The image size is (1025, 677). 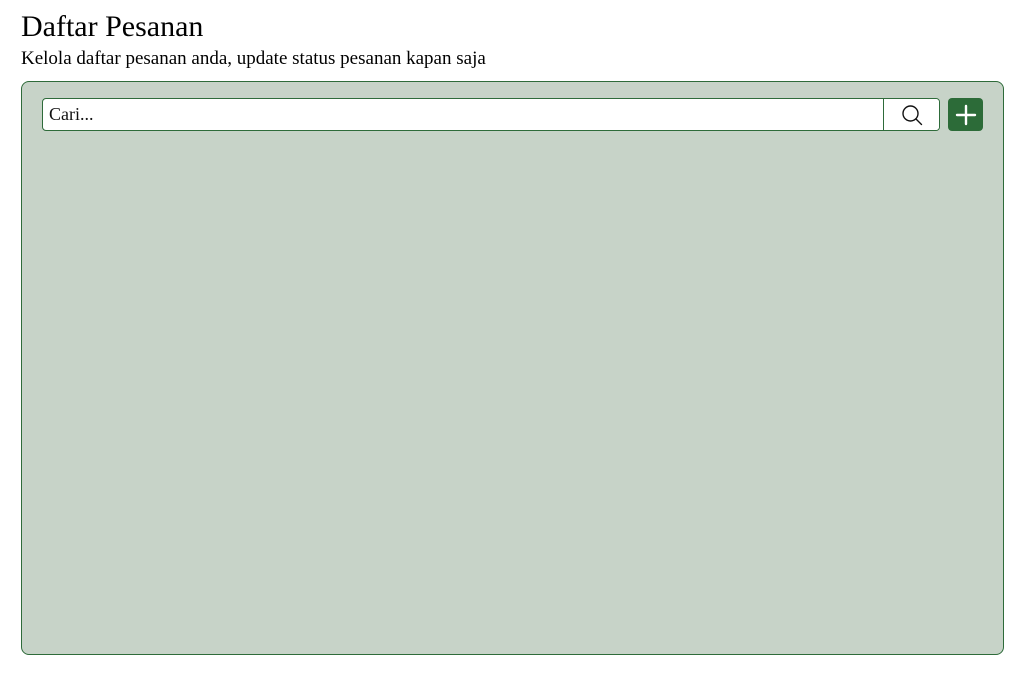 What do you see at coordinates (463, 114) in the screenshot?
I see `search-input` at bounding box center [463, 114].